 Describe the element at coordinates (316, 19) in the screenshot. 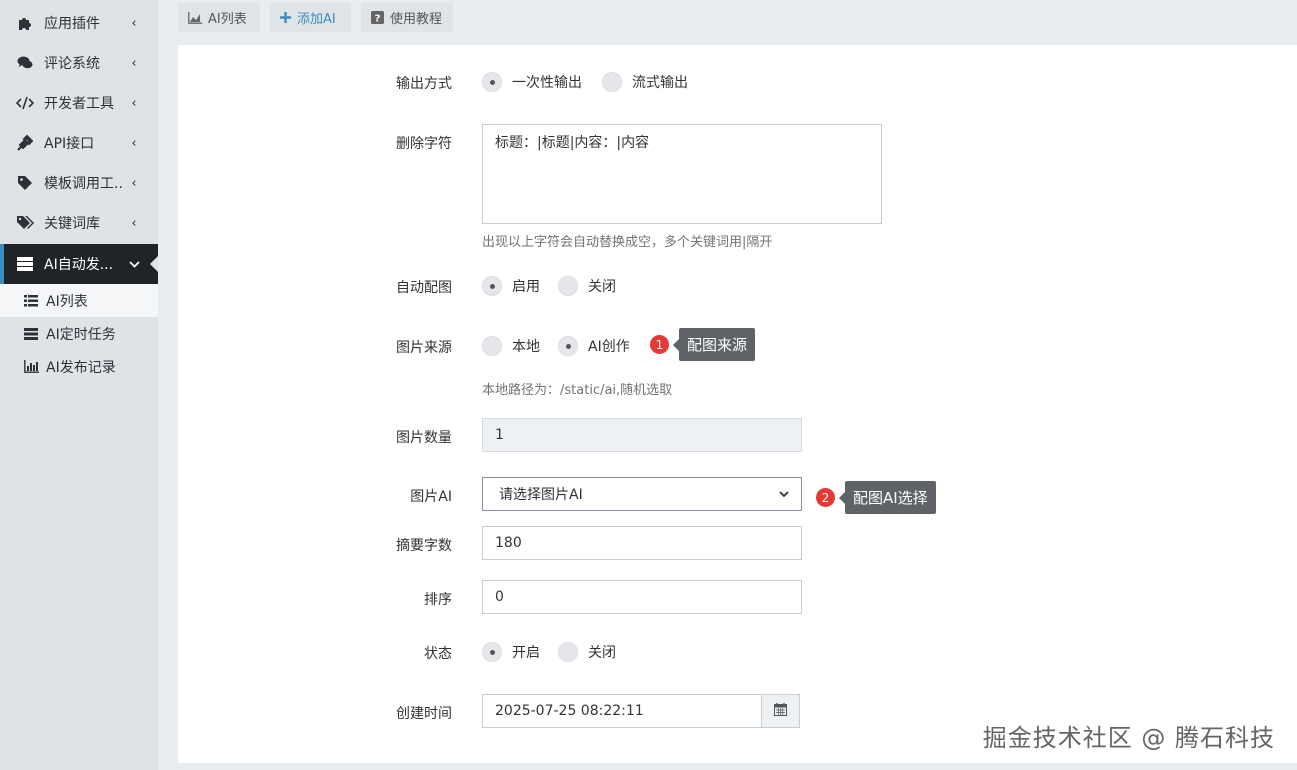

I see `add-ai-button-label: 添加AI` at that location.